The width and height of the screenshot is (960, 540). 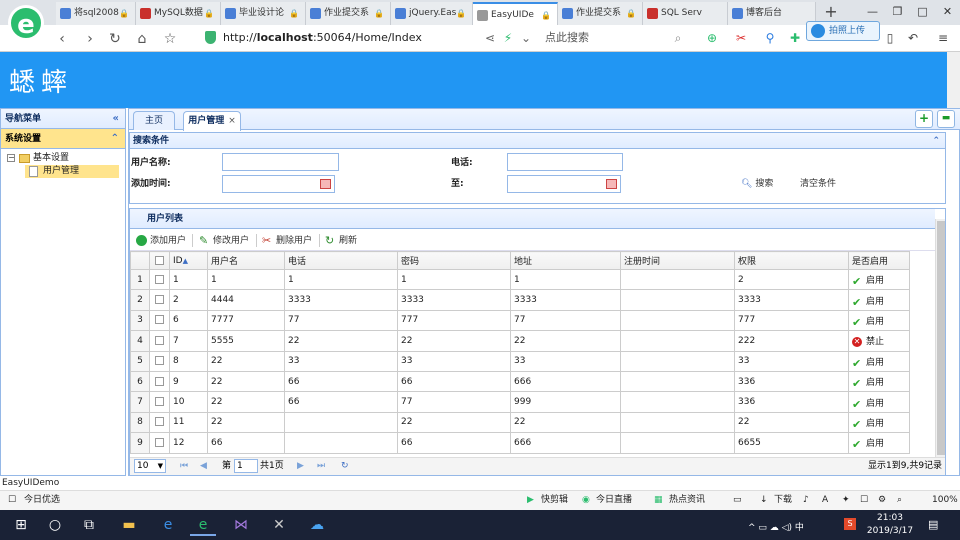 What do you see at coordinates (806, 500) in the screenshot?
I see `speaker-icon: ♪` at bounding box center [806, 500].